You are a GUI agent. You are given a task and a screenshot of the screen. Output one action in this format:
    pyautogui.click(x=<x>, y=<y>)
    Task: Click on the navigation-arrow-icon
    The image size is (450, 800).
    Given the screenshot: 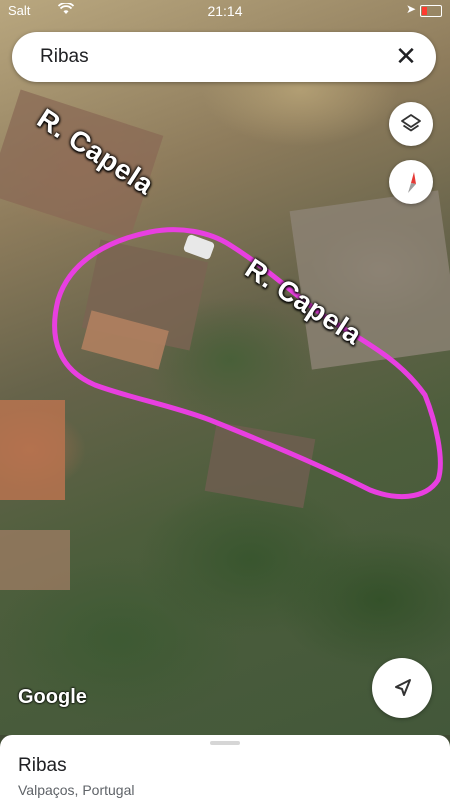 What is the action you would take?
    pyautogui.click(x=403, y=687)
    